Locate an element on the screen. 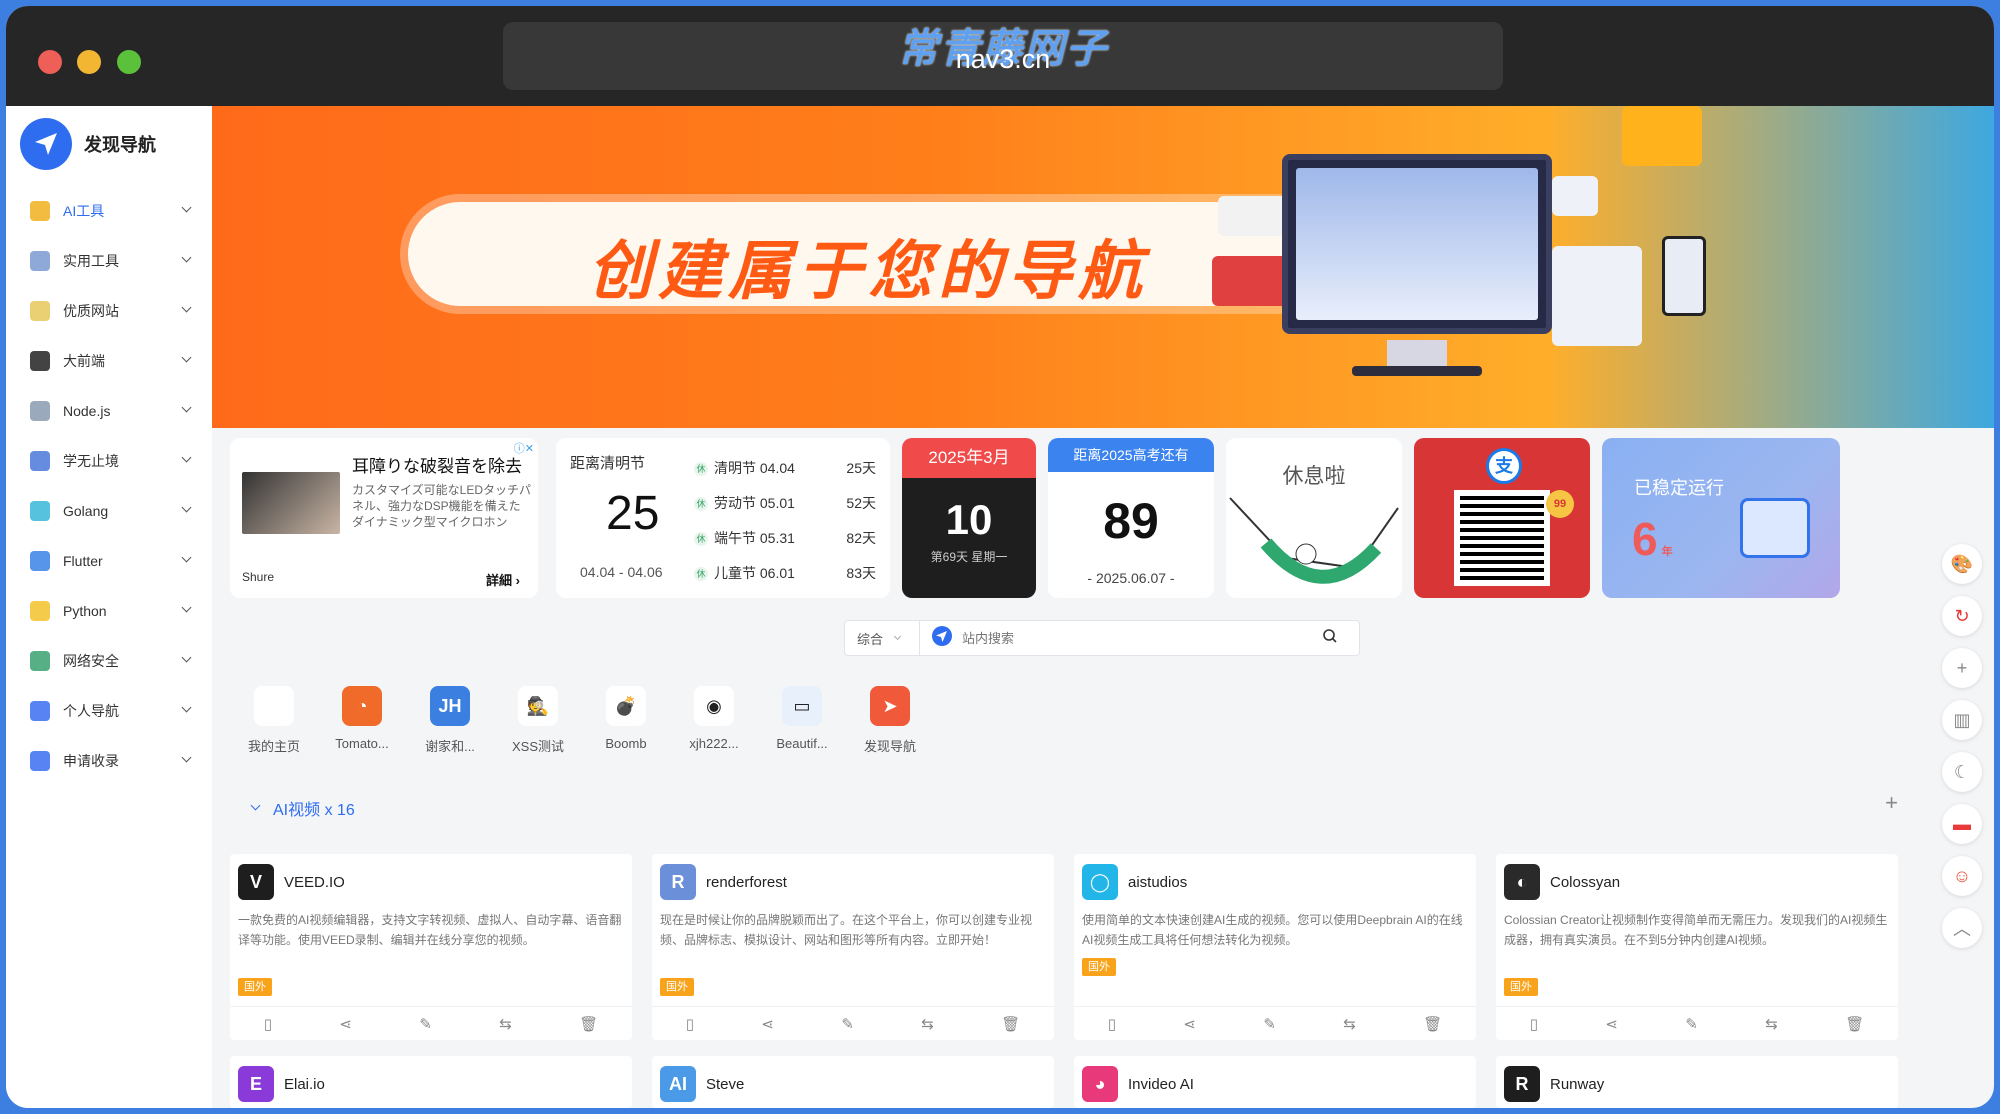  add-site-button: + is located at coordinates (1891, 803).